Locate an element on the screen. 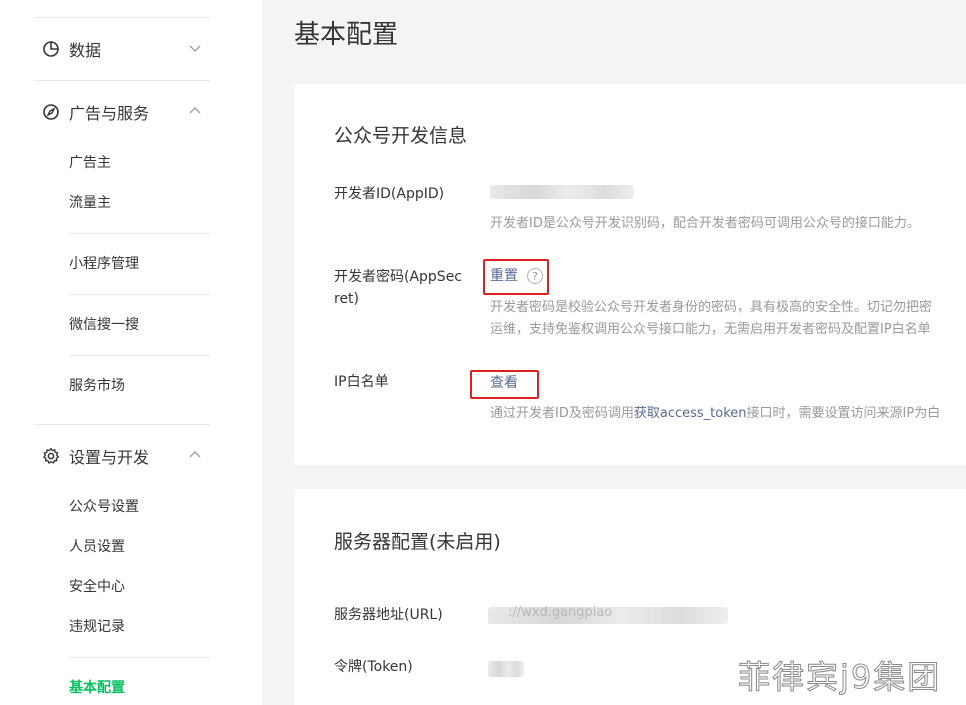 Image resolution: width=966 pixels, height=705 pixels. token-label: 令牌(Token) is located at coordinates (373, 667).